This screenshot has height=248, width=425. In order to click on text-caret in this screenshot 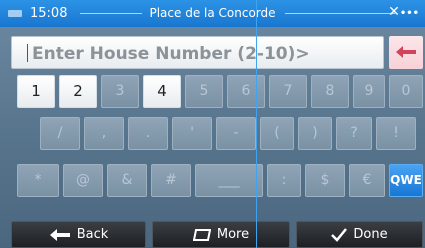, I will do `click(27, 53)`.